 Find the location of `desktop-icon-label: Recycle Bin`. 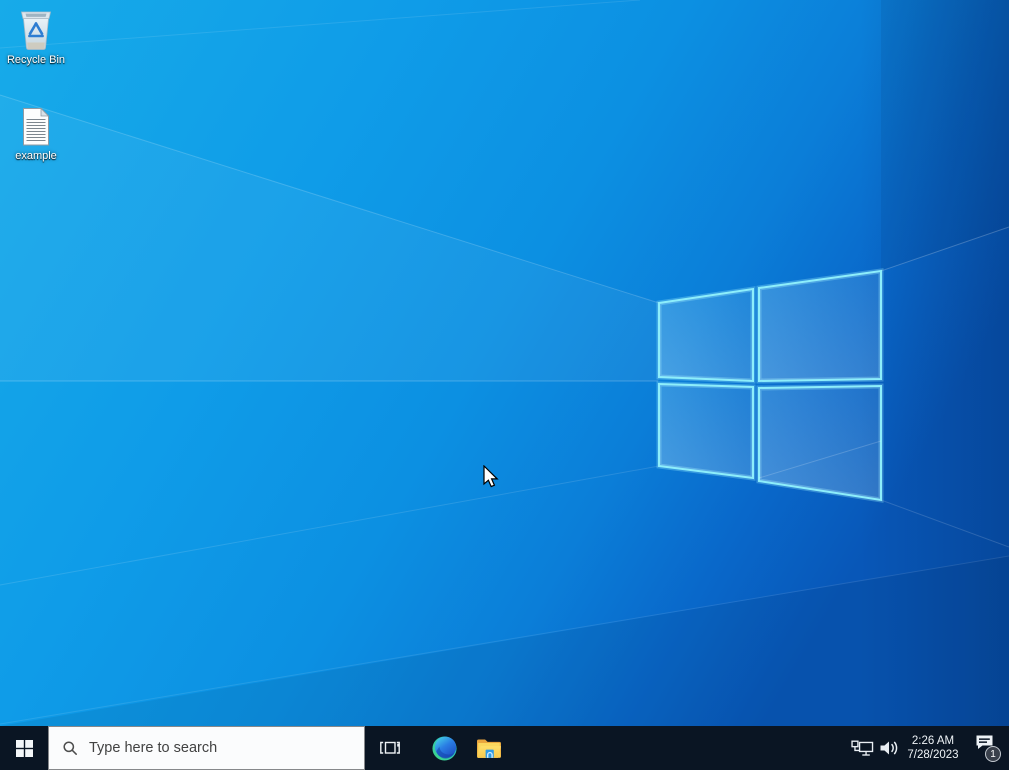

desktop-icon-label: Recycle Bin is located at coordinates (36, 60).